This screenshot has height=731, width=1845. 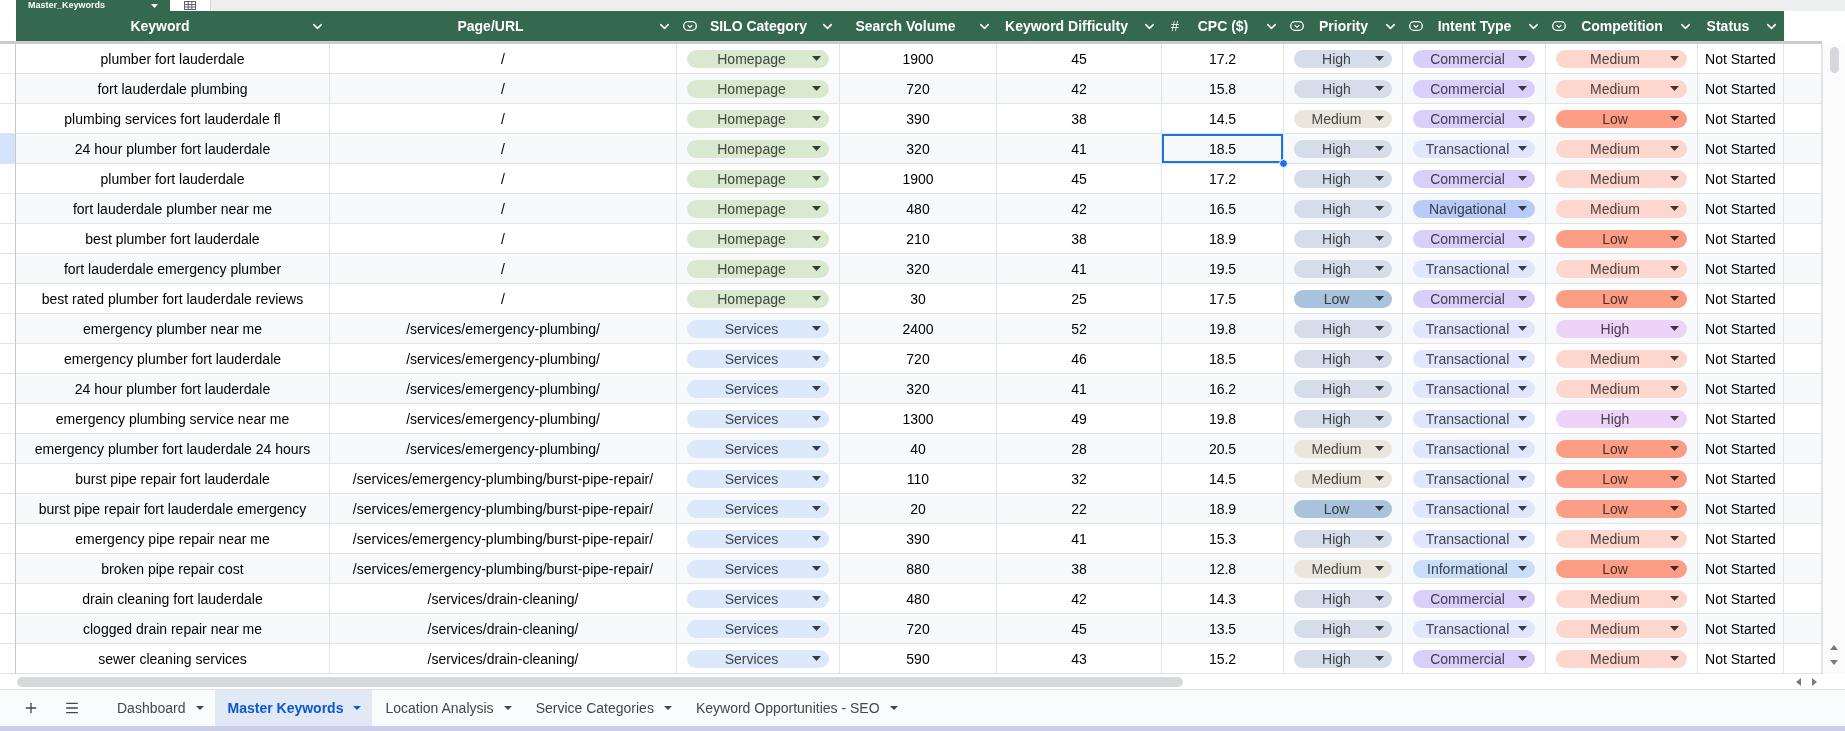 What do you see at coordinates (795, 708) in the screenshot?
I see `sheet-tab: Keyword Opportunities - SEO` at bounding box center [795, 708].